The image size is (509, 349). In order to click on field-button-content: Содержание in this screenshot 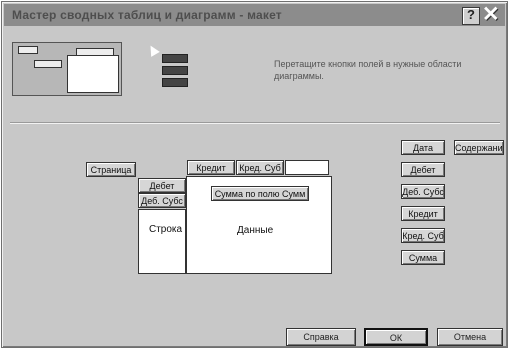, I will do `click(479, 147)`.